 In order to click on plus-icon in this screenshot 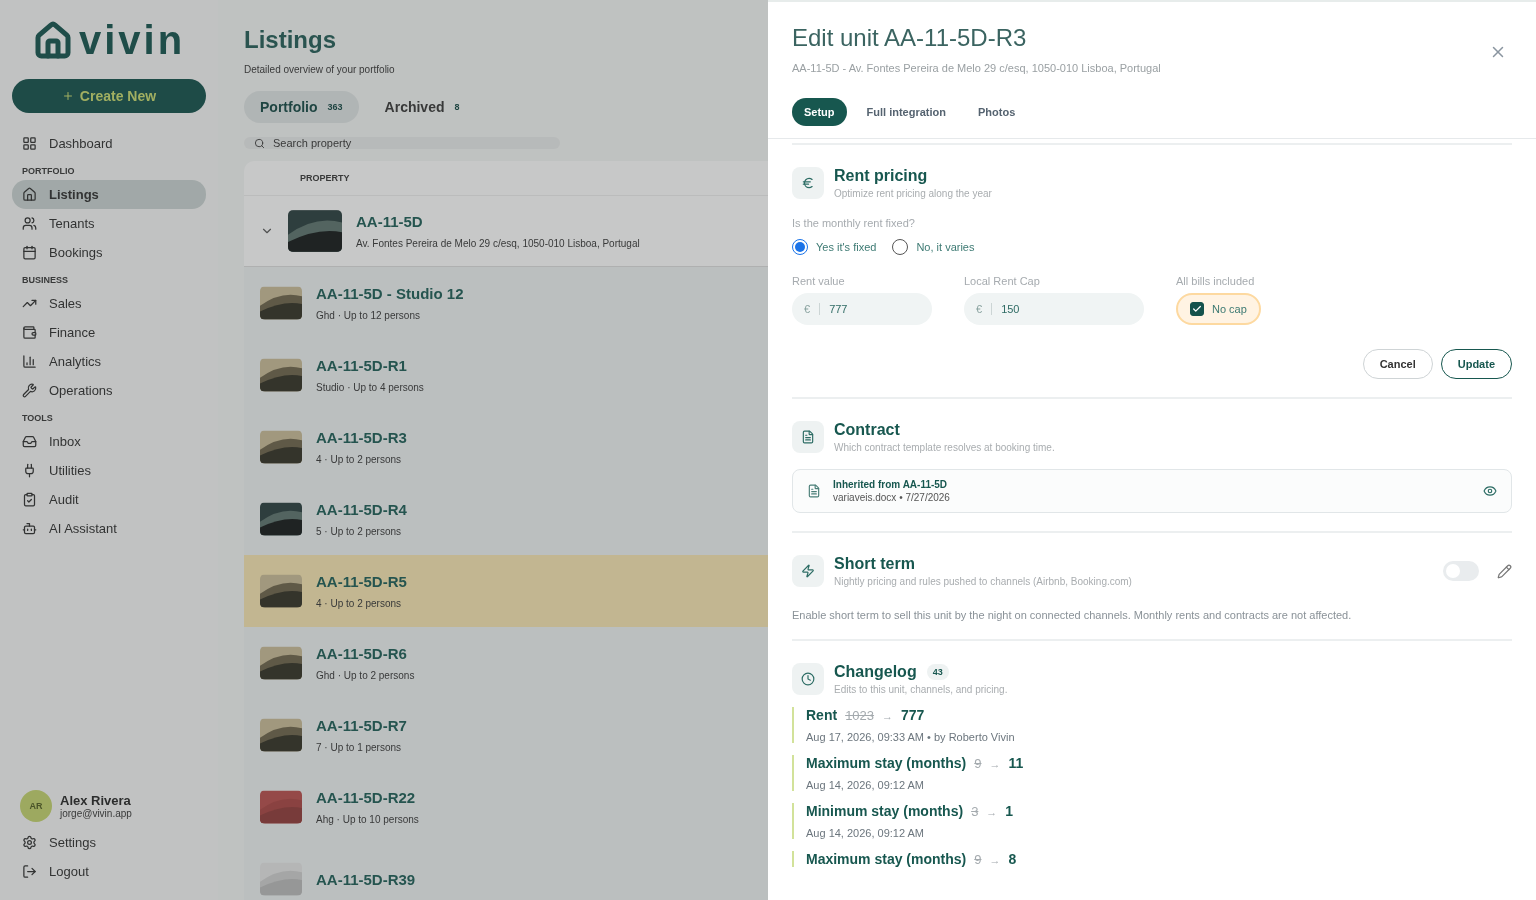, I will do `click(67, 96)`.